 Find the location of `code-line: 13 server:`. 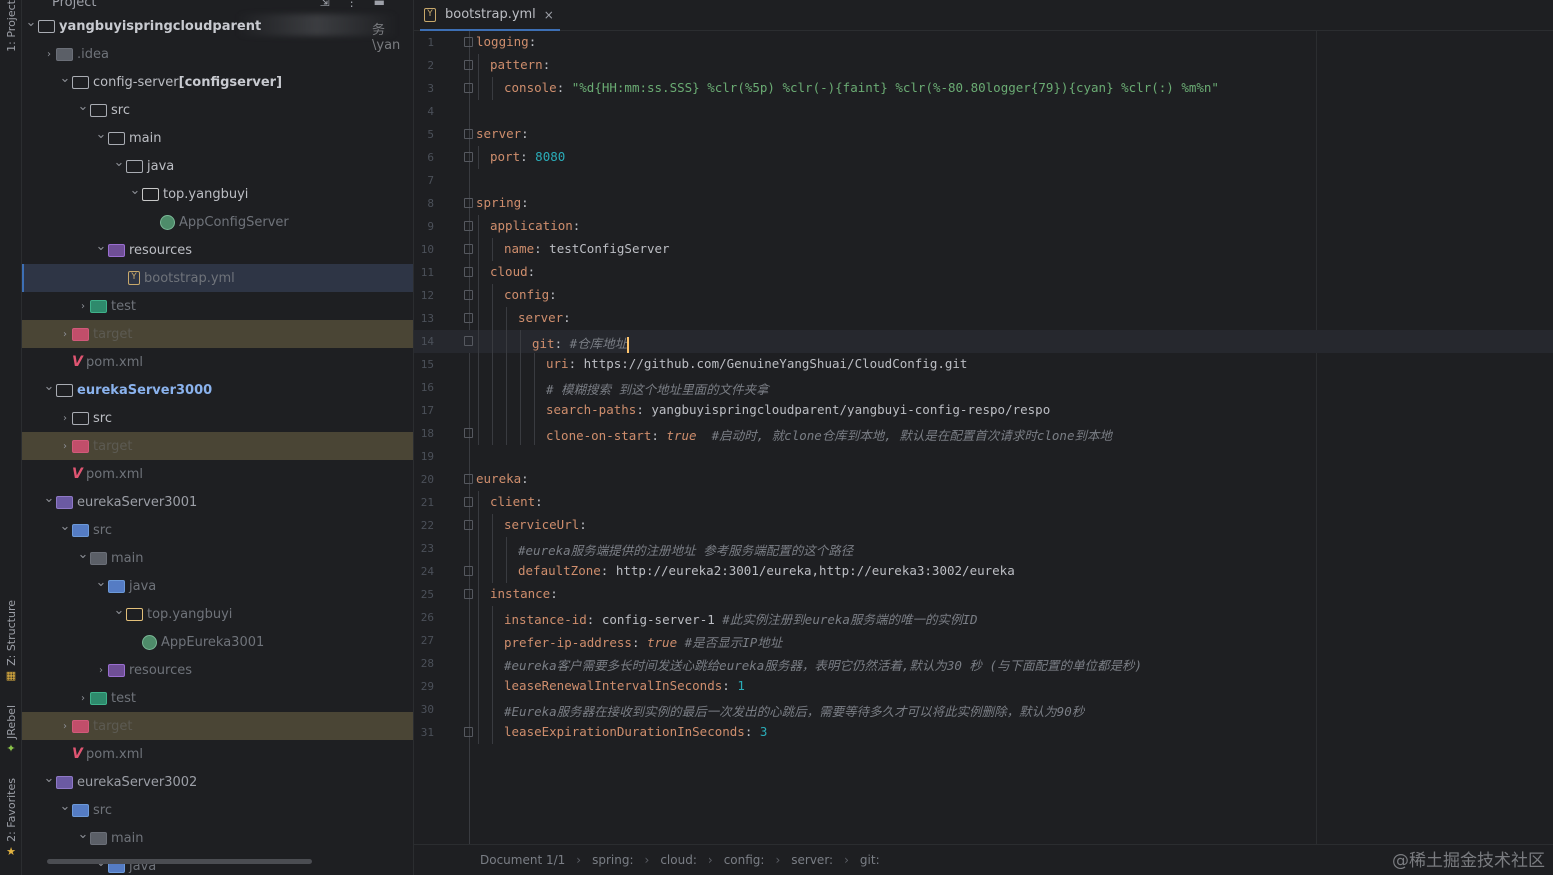

code-line: 13 server: is located at coordinates (983, 318).